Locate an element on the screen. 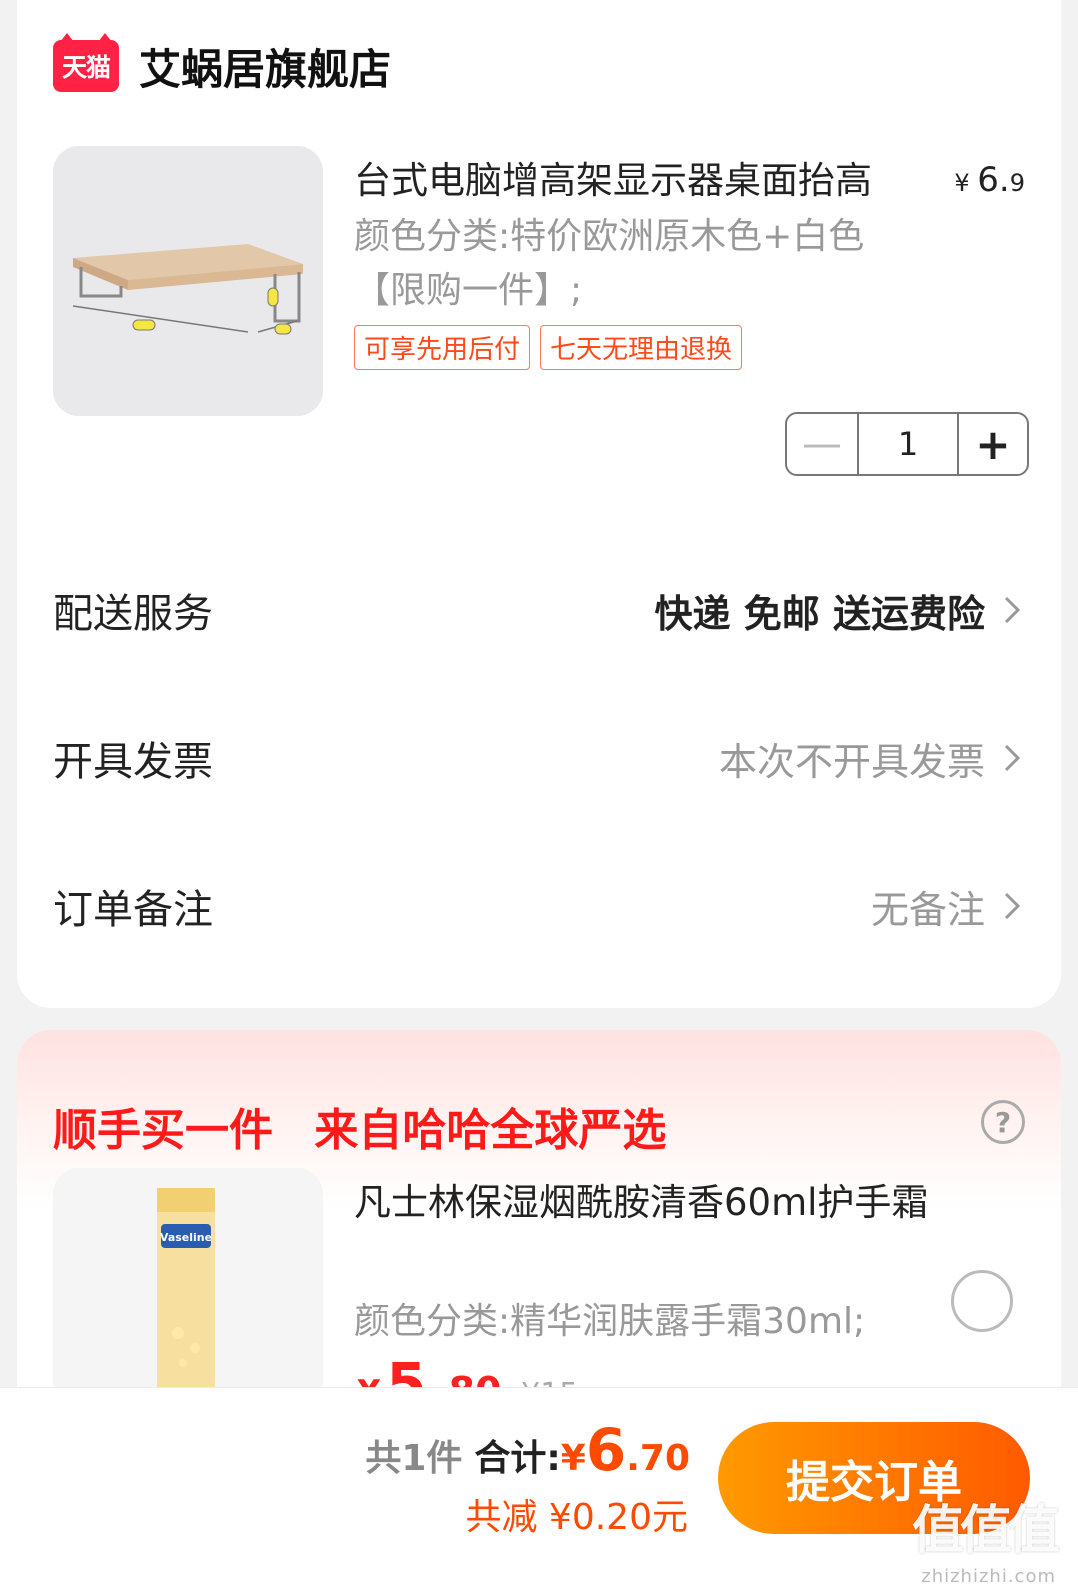 The image size is (1078, 1591). product-sku: 颜色分类:特价欧洲原木色+白色【限购一件】; is located at coordinates (614, 264).